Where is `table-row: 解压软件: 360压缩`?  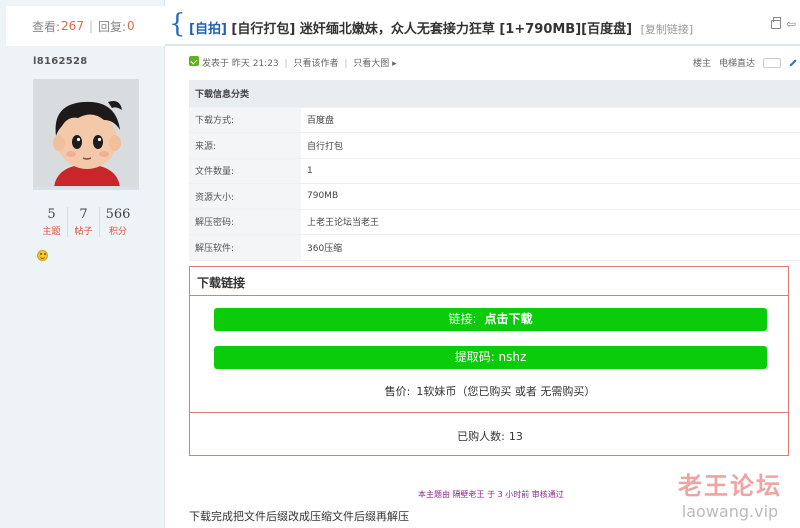 table-row: 解压软件: 360压缩 is located at coordinates (494, 247).